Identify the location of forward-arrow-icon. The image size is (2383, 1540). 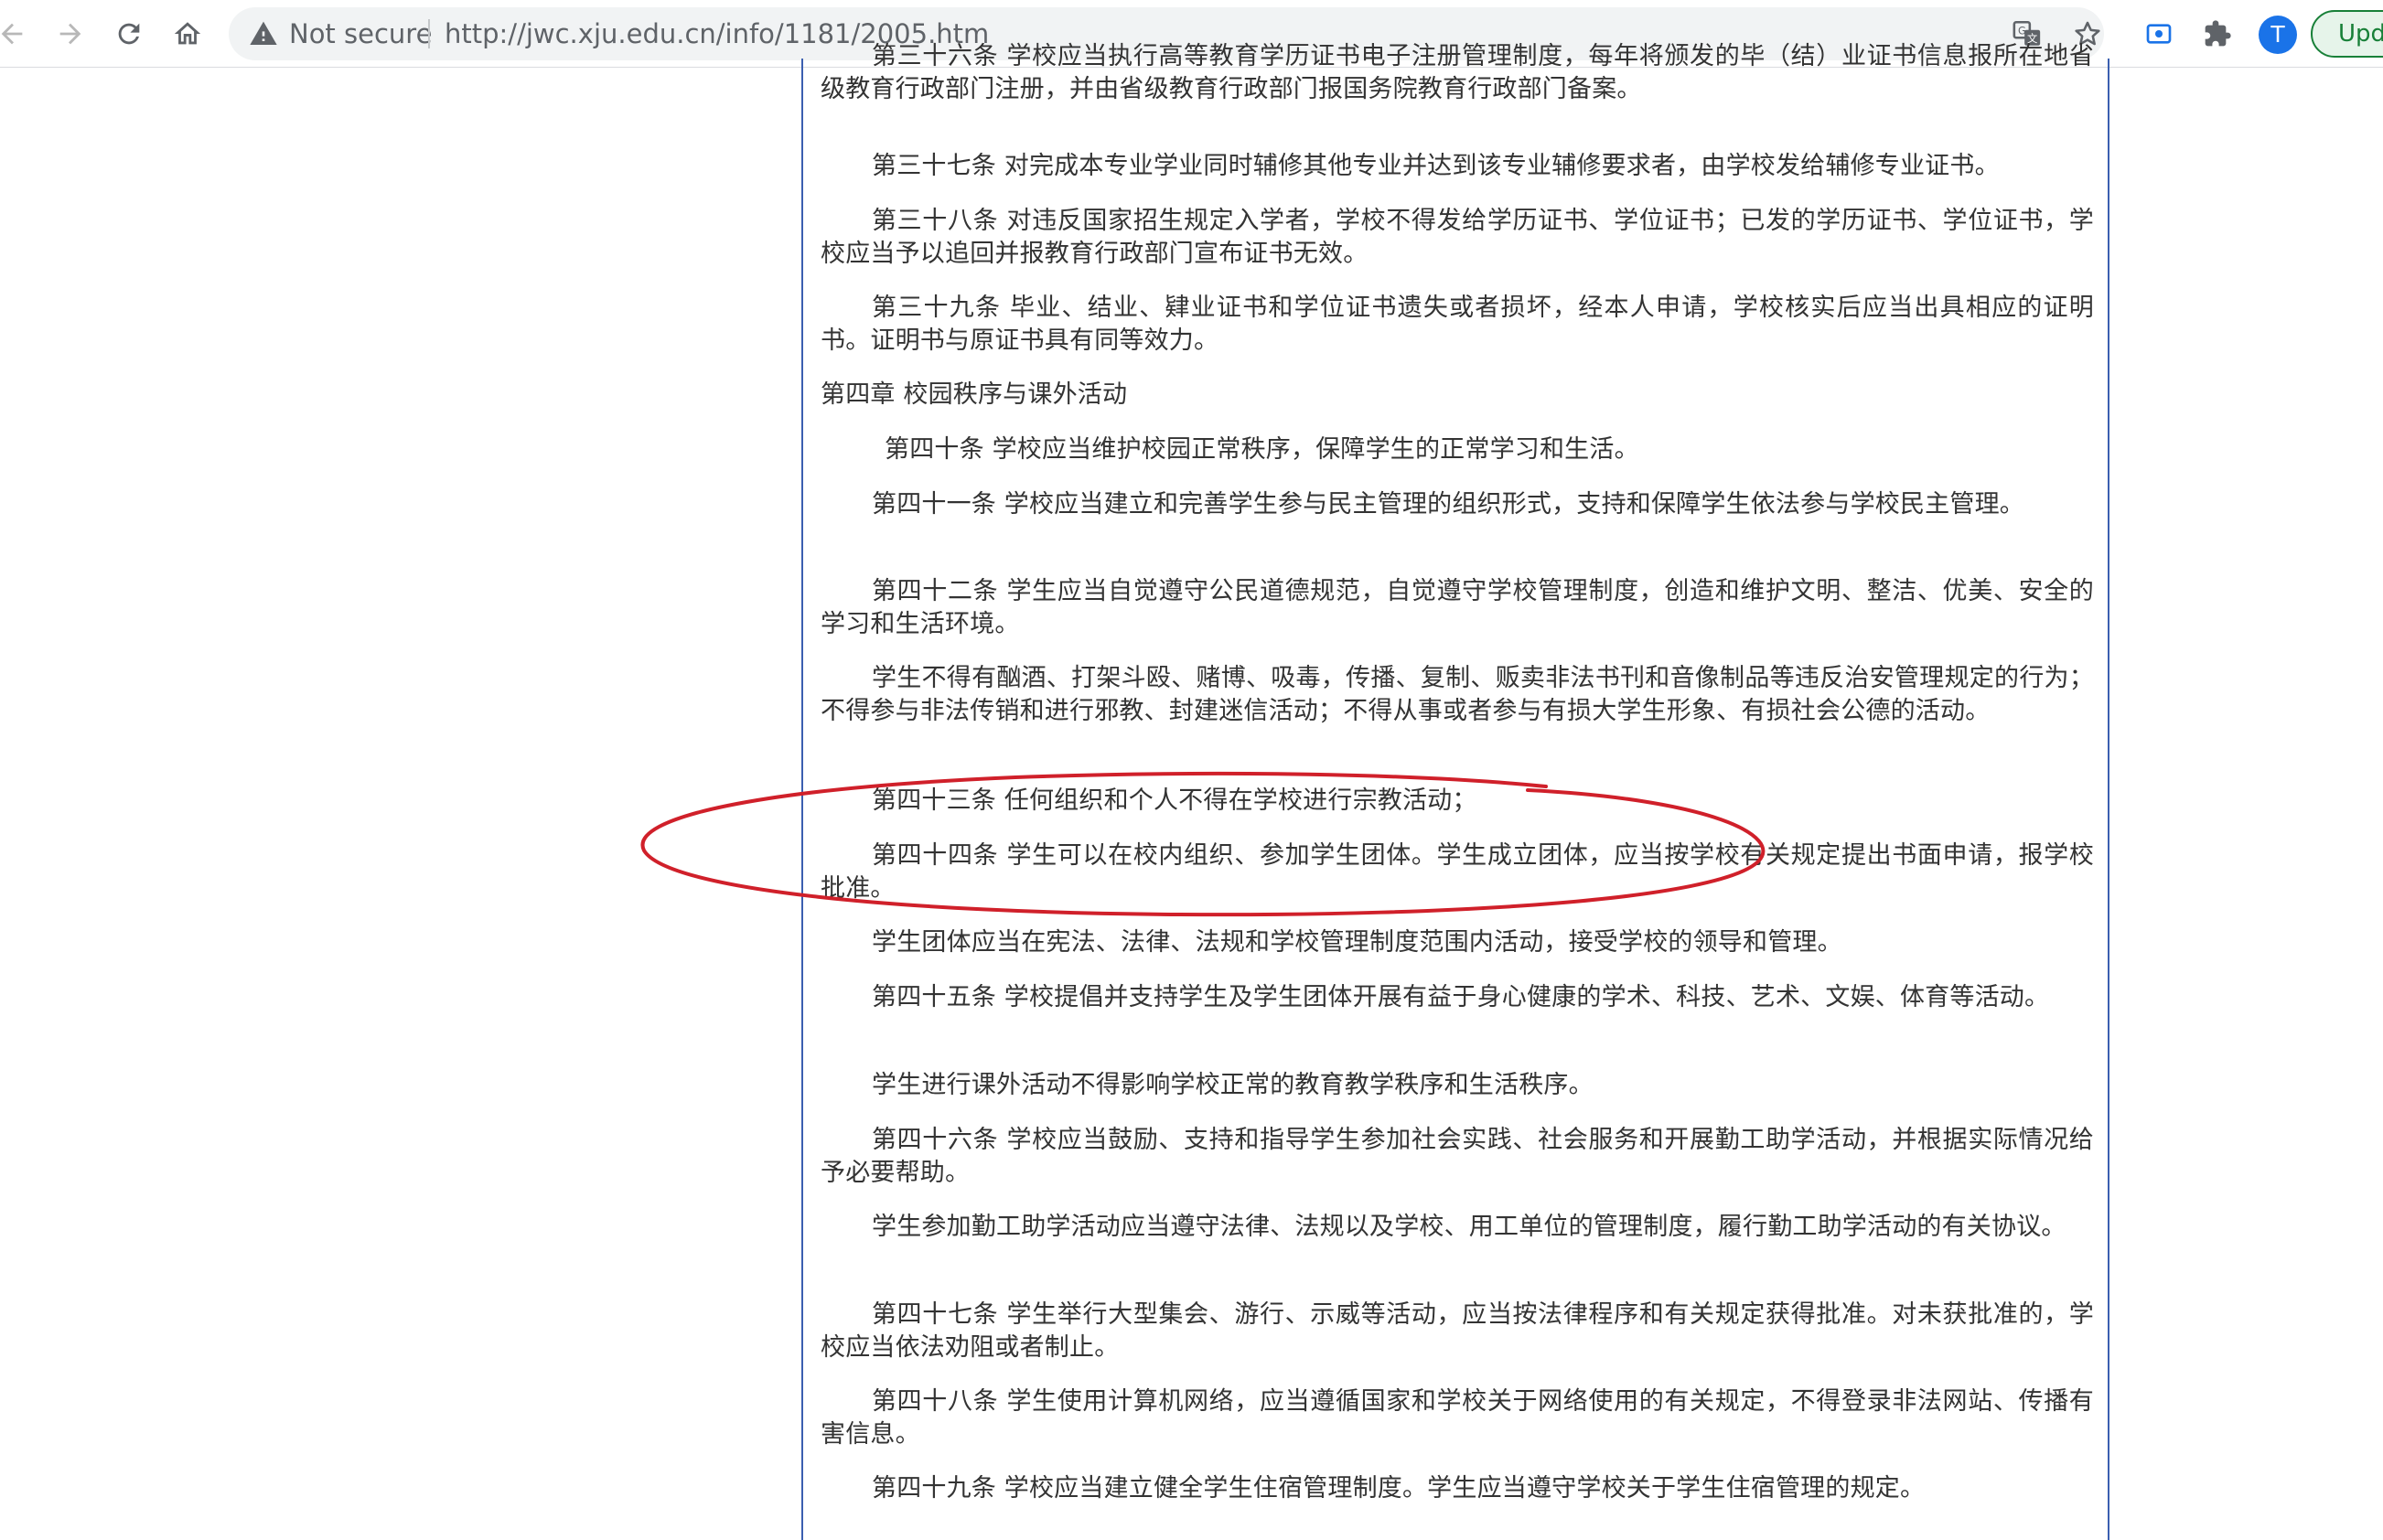
(70, 34).